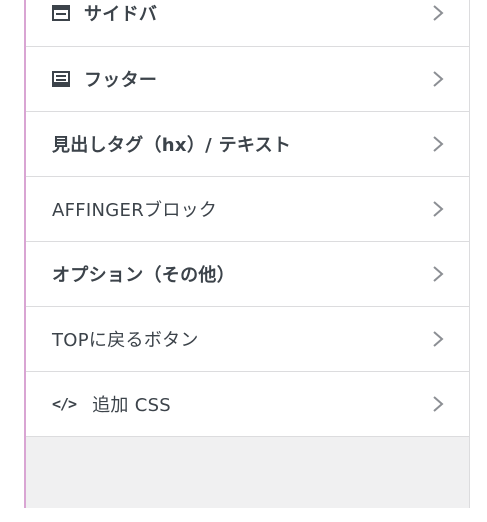  Describe the element at coordinates (247, 339) in the screenshot. I see `menu-item-back-to-top-button: TOPに戻るボタン` at that location.